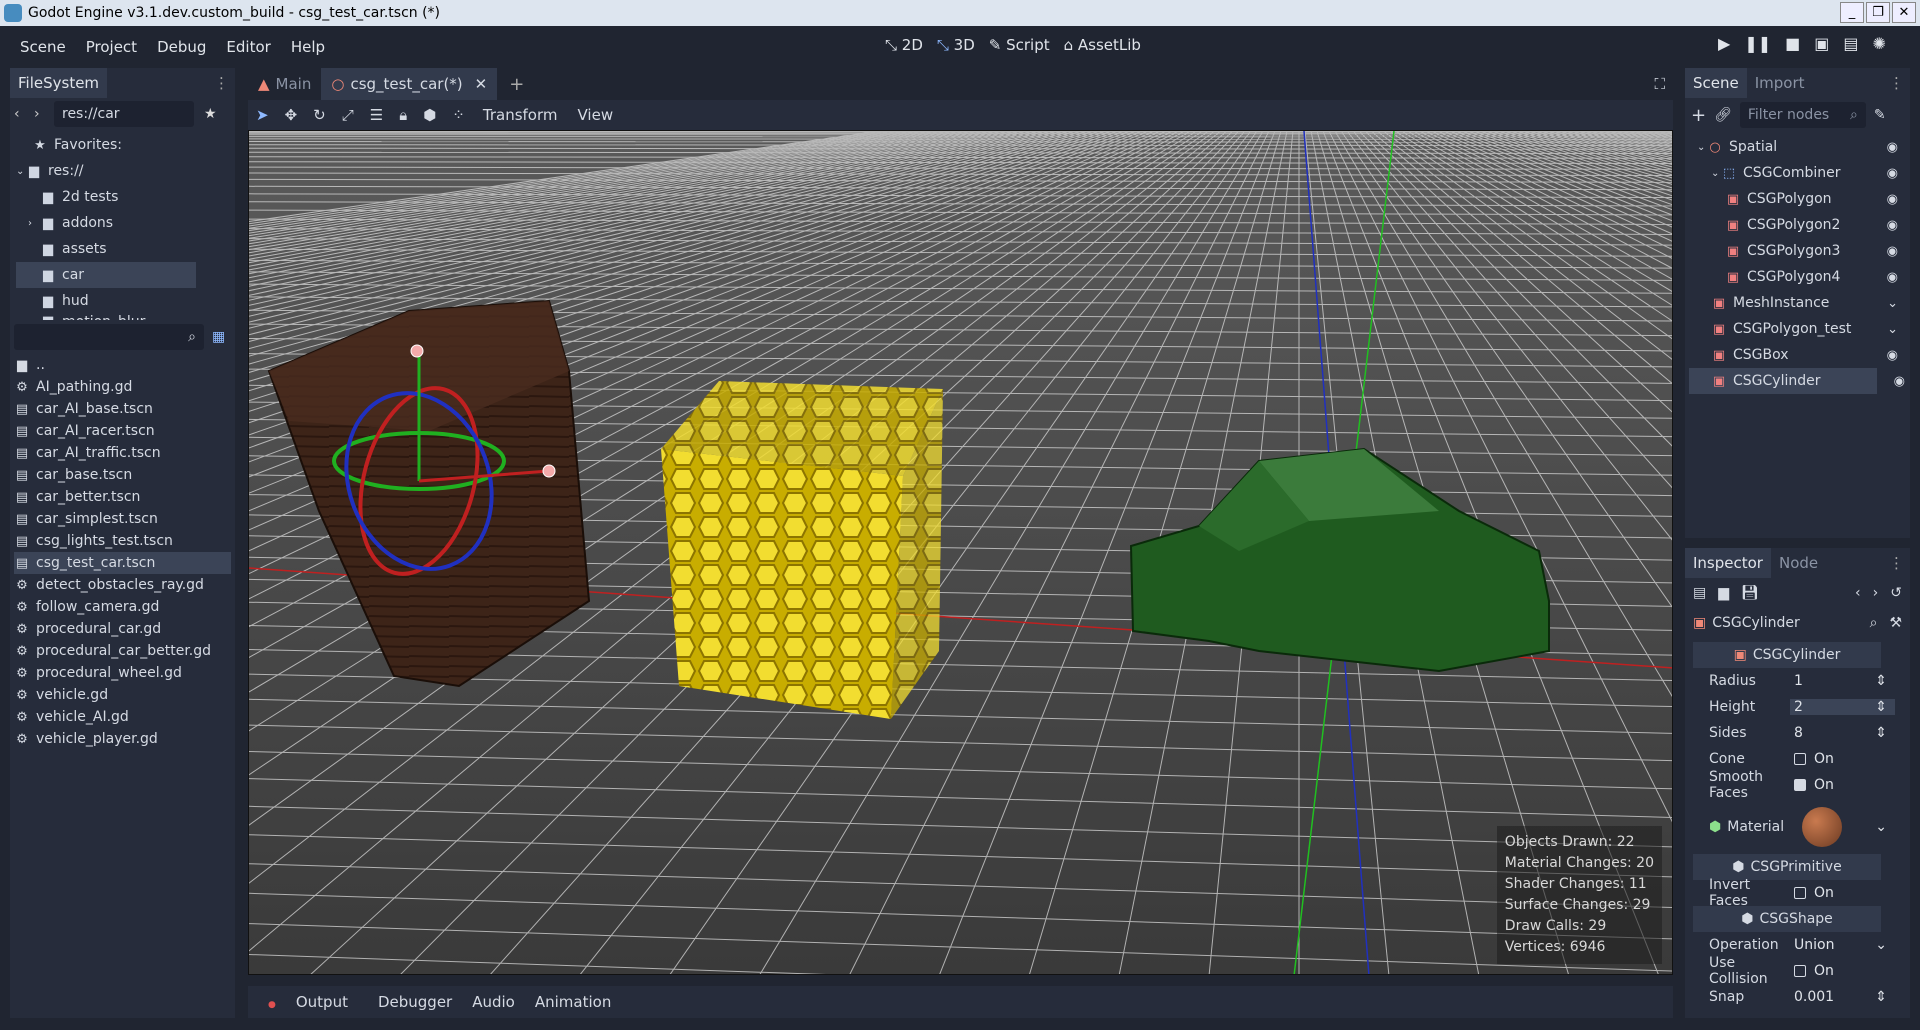 Image resolution: width=1920 pixels, height=1030 pixels. What do you see at coordinates (122, 585) in the screenshot?
I see `file-item: ⚙ detect_obstacles_ray.gd` at bounding box center [122, 585].